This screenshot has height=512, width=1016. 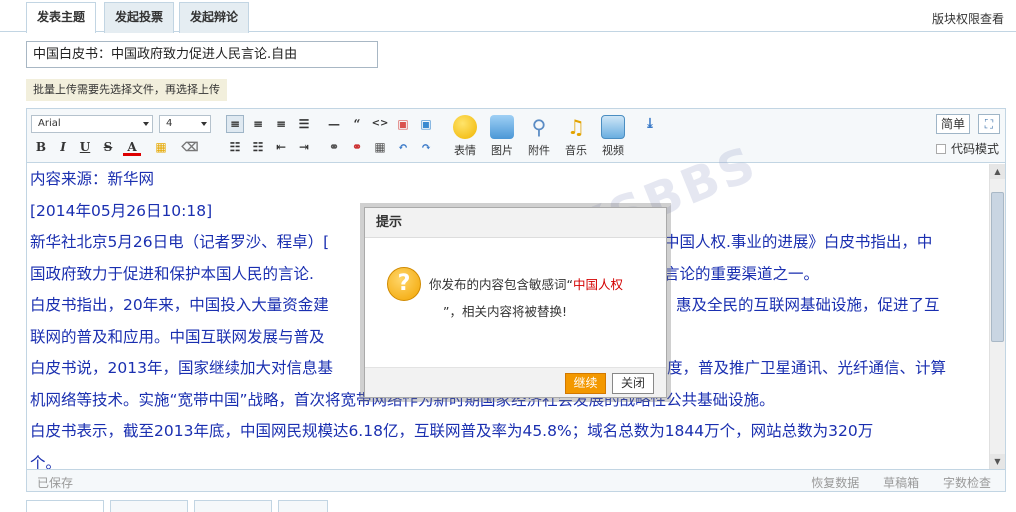 I want to click on batch-upload-tip: 批量上传需要先选择文件，再选择上传, so click(x=126, y=90).